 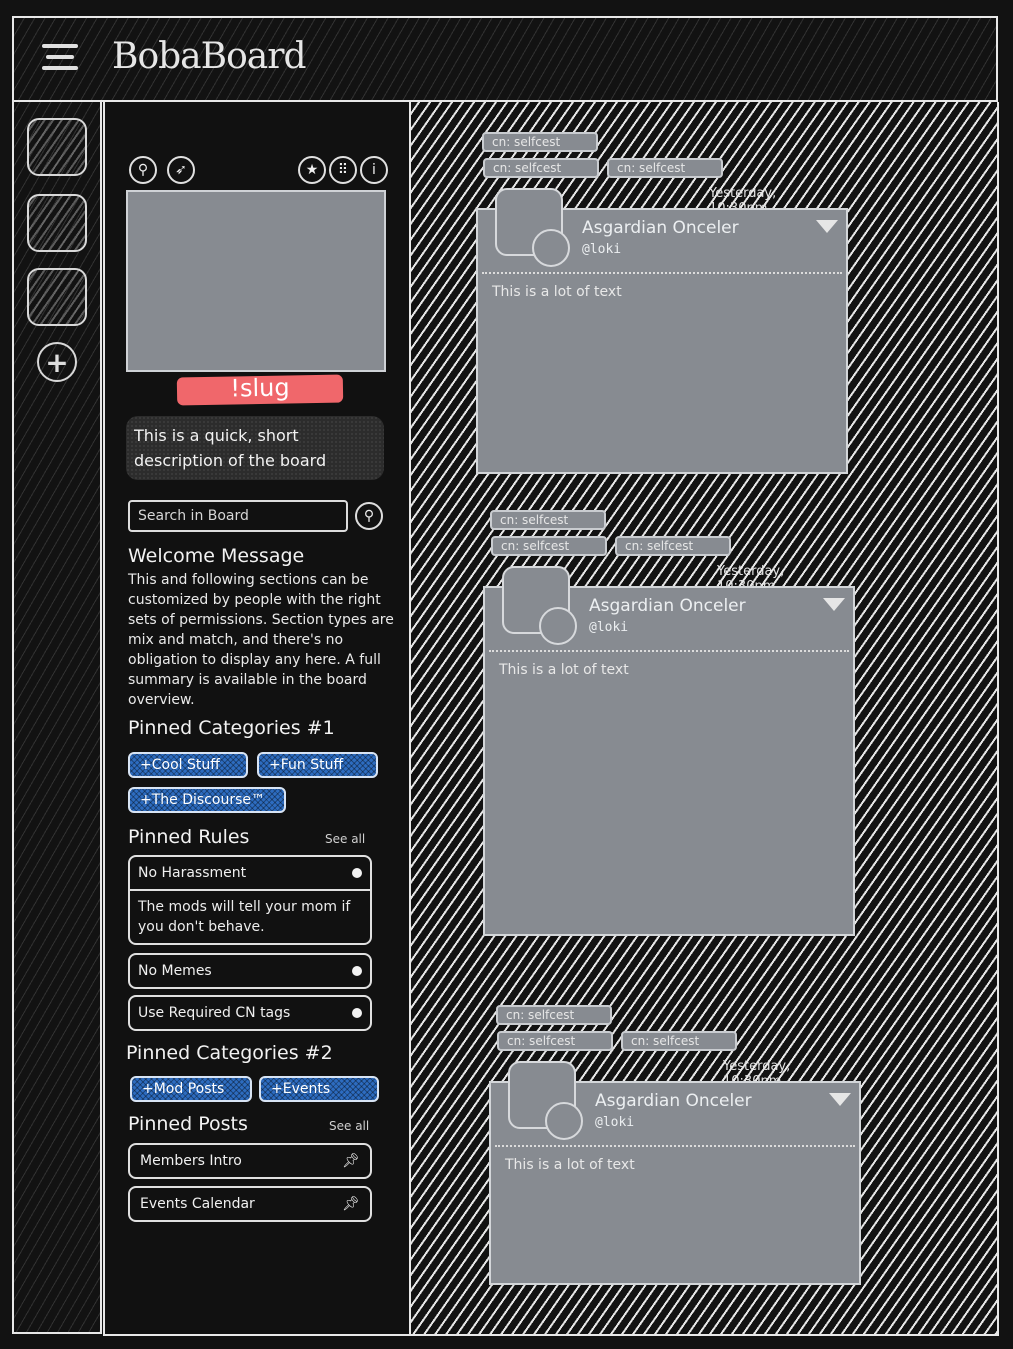 What do you see at coordinates (191, 1161) in the screenshot?
I see `pinned-post-title: Members Intro` at bounding box center [191, 1161].